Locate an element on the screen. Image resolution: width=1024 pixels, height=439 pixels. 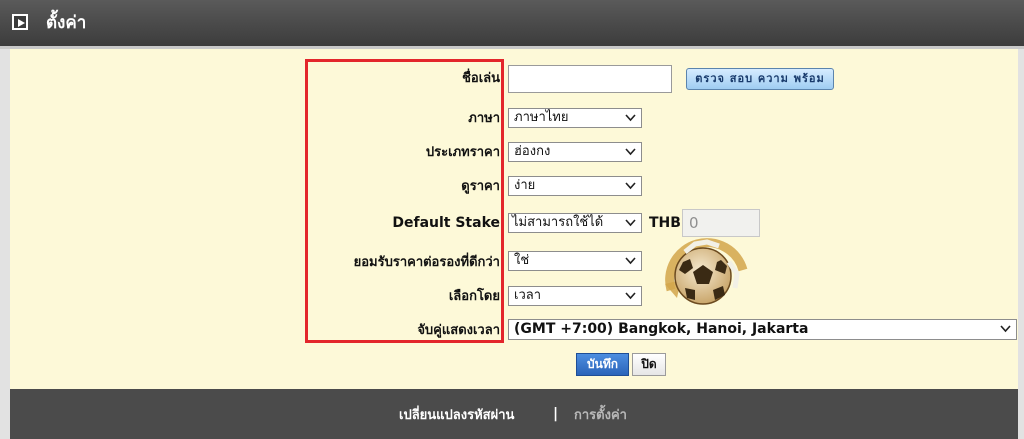
nickname-label: ชื่อเล่น is located at coordinates (481, 78).